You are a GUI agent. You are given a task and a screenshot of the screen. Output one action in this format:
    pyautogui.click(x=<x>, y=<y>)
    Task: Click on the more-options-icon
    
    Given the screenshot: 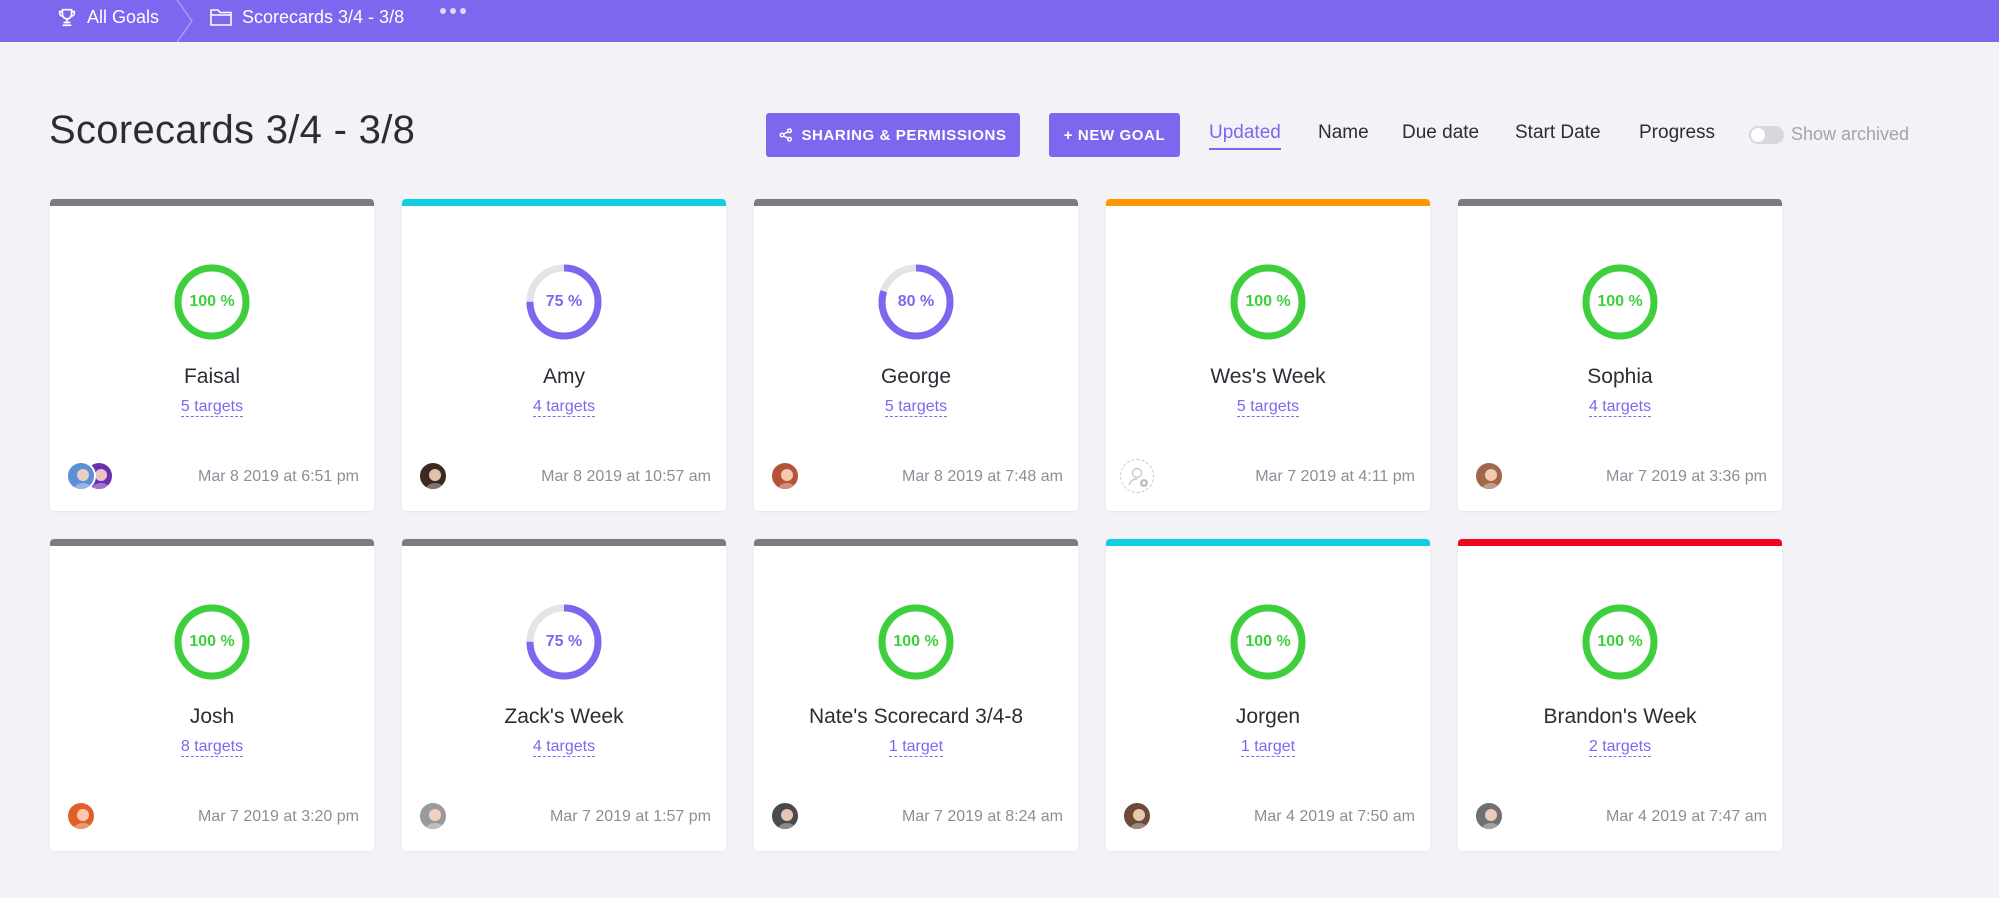 What is the action you would take?
    pyautogui.click(x=453, y=11)
    